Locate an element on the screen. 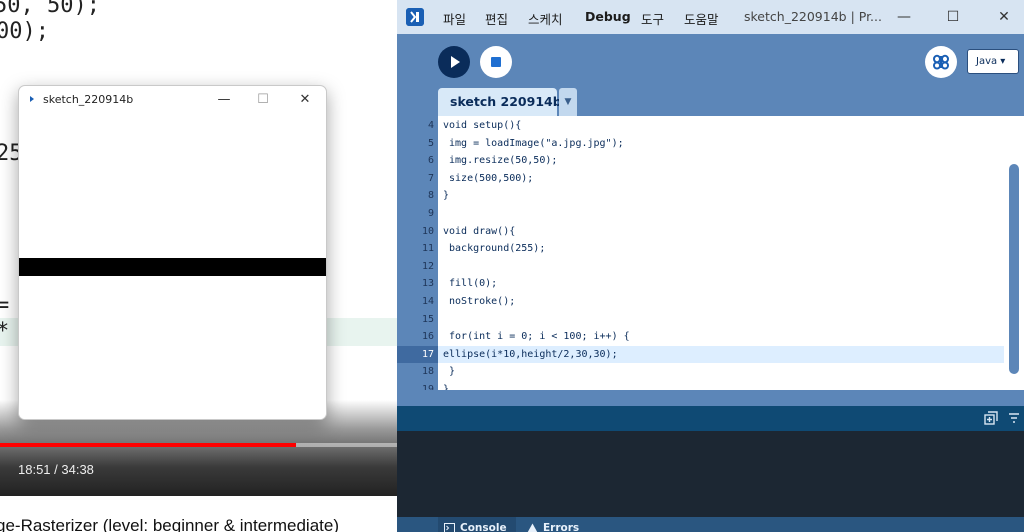 Image resolution: width=1024 pixels, height=532 pixels. code-line: 7 size(500,500); is located at coordinates (710, 179).